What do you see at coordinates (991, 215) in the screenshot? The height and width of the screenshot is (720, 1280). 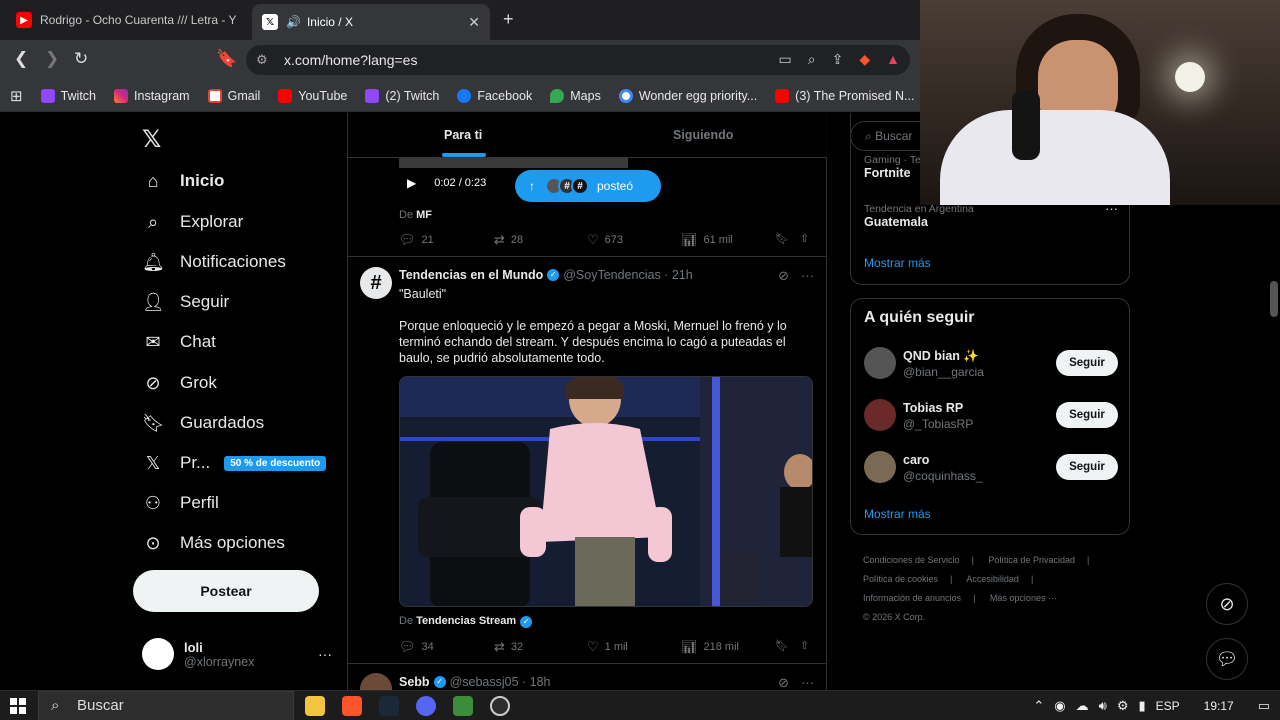 I see `trend-item: Tendencia en Argentina Guatemala ···` at bounding box center [991, 215].